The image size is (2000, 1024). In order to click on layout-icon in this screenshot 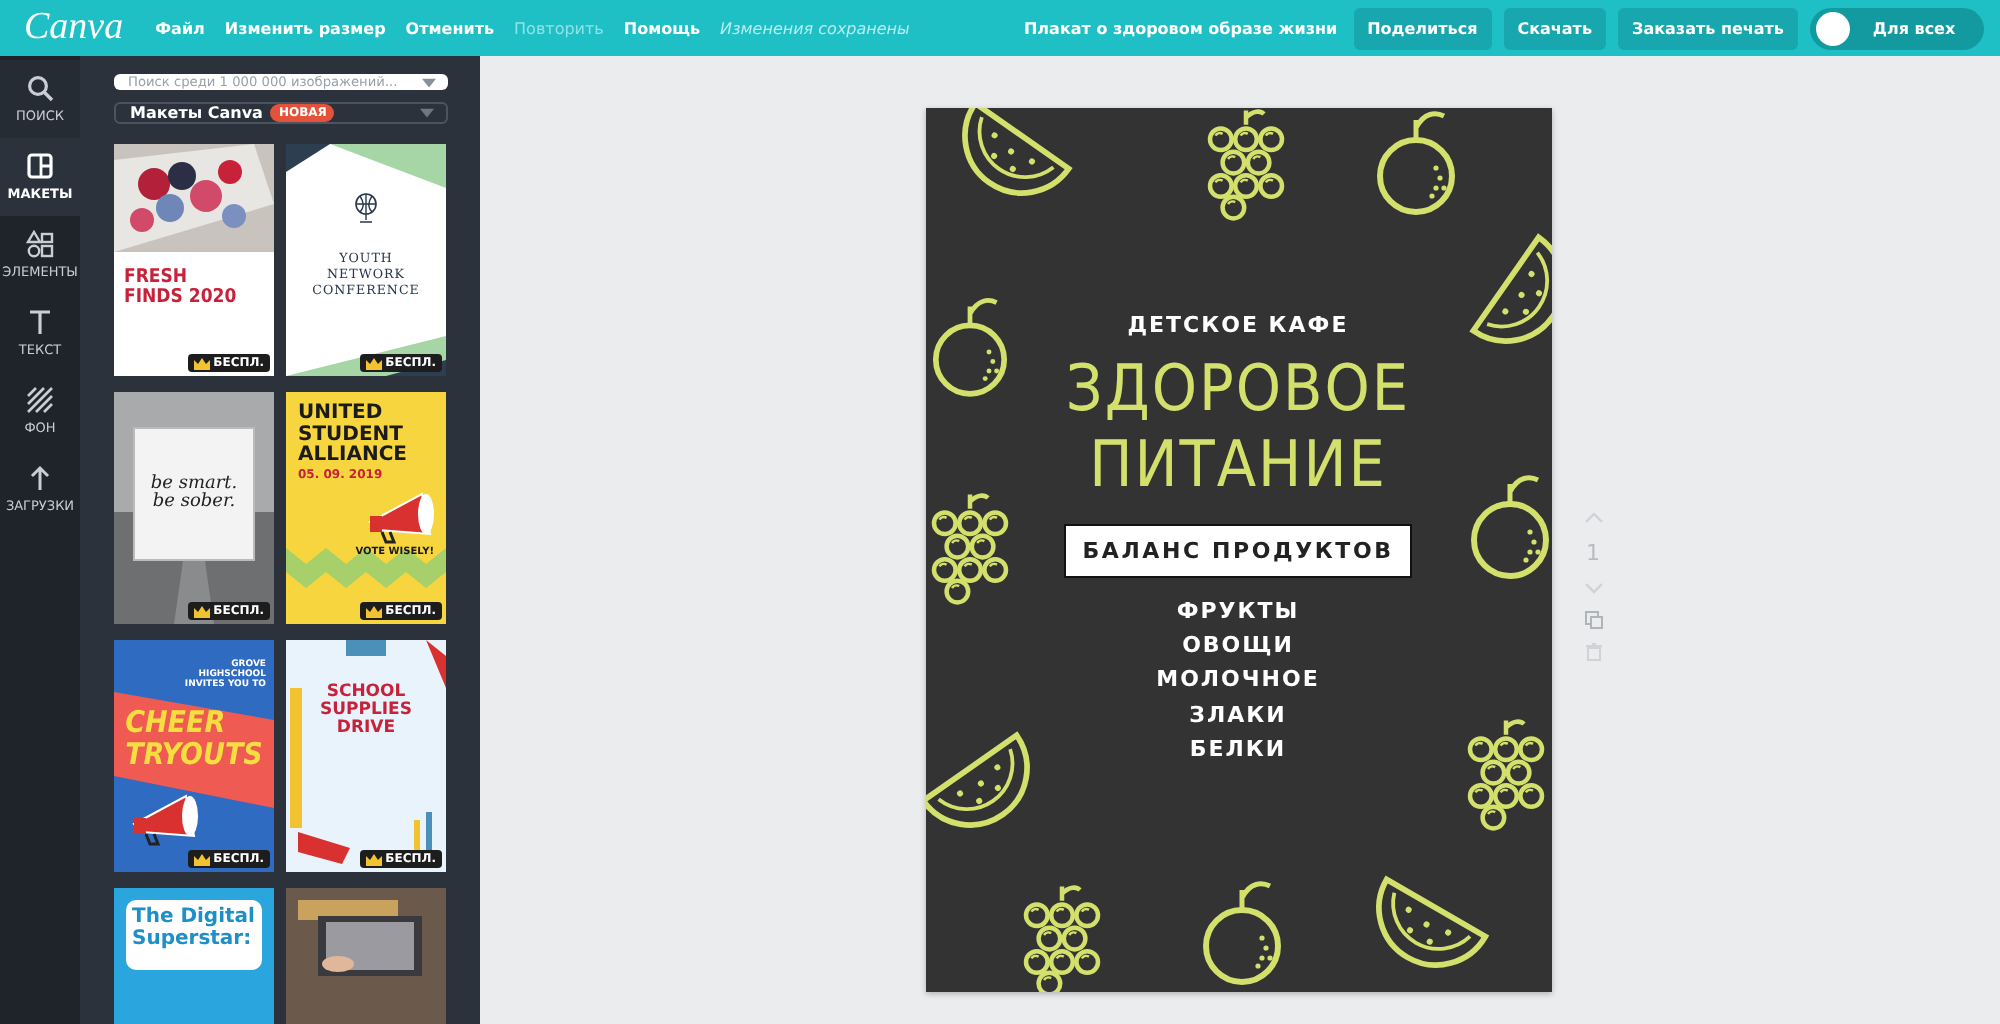, I will do `click(40, 166)`.